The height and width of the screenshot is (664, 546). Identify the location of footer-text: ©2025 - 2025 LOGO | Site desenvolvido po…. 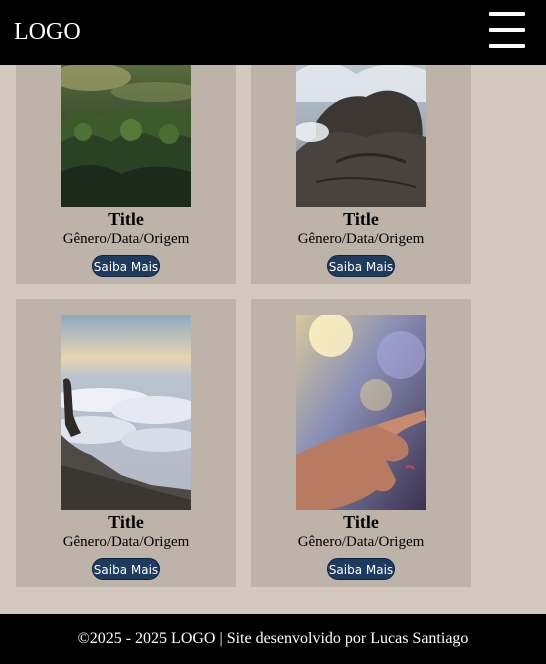
(273, 638).